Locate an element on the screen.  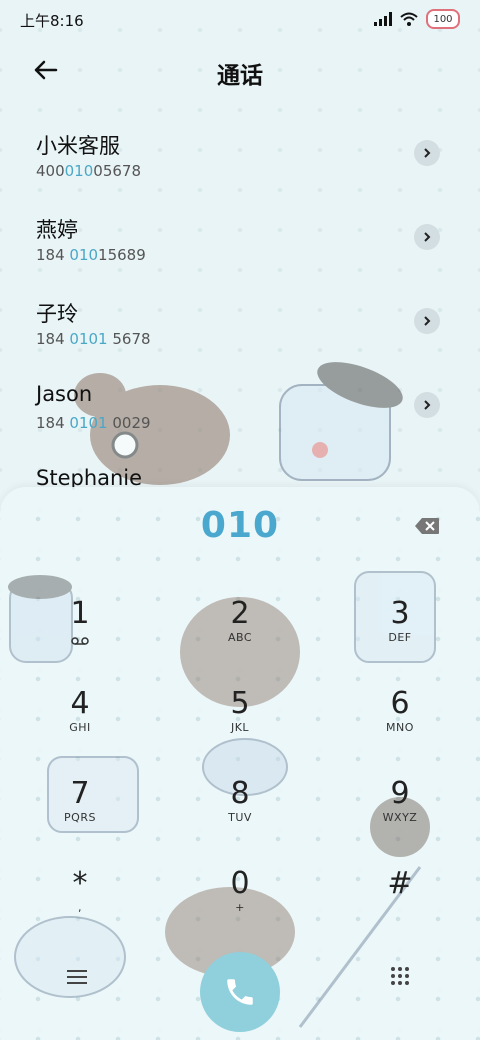
key-digit: 9 is located at coordinates (400, 793).